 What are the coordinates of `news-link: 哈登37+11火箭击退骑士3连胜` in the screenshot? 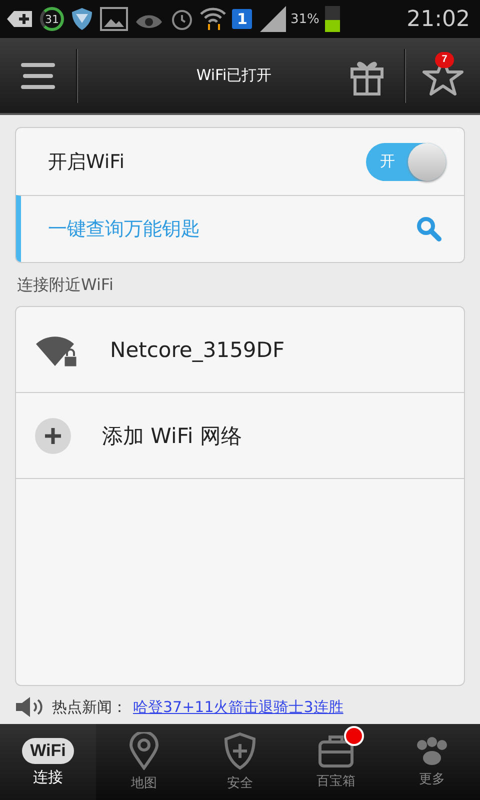 It's located at (238, 707).